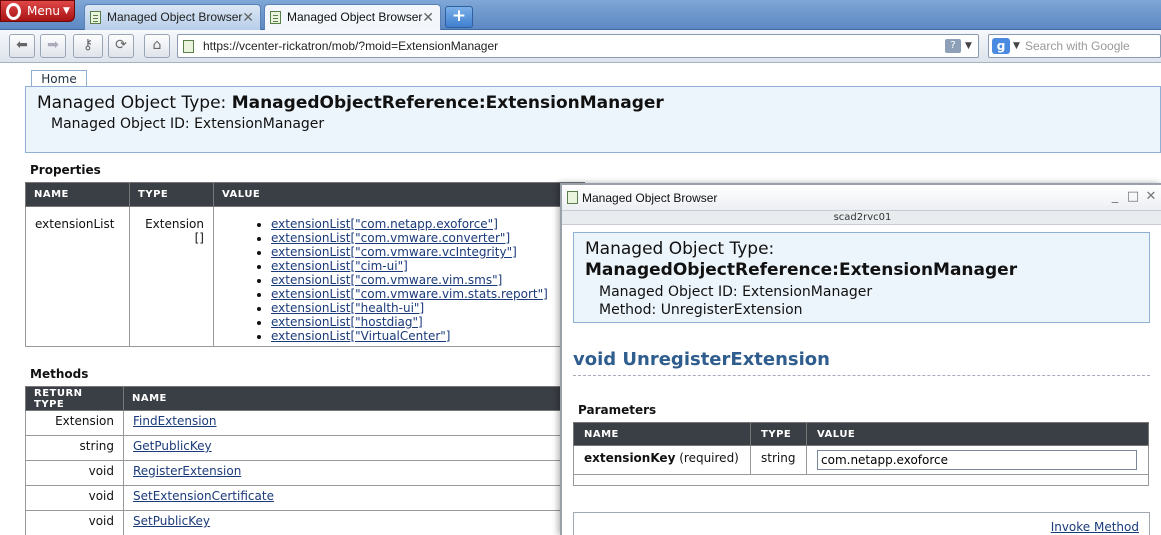  Describe the element at coordinates (1001, 46) in the screenshot. I see `google-icon: g` at that location.